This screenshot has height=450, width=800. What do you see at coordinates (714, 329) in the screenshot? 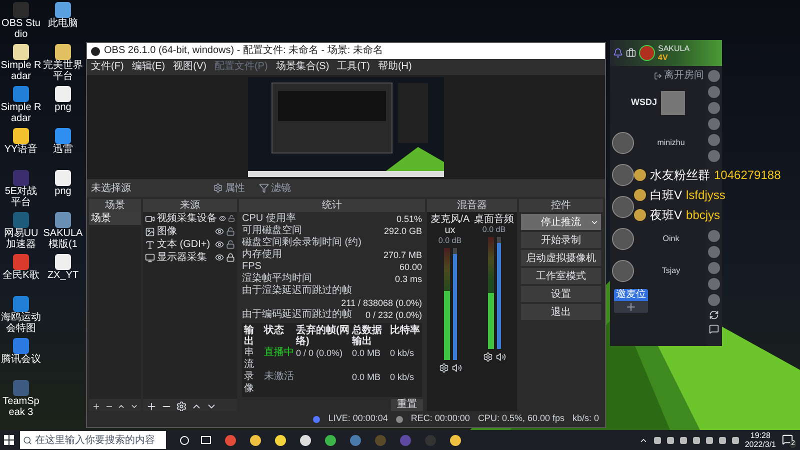
I see `chat-icon` at bounding box center [714, 329].